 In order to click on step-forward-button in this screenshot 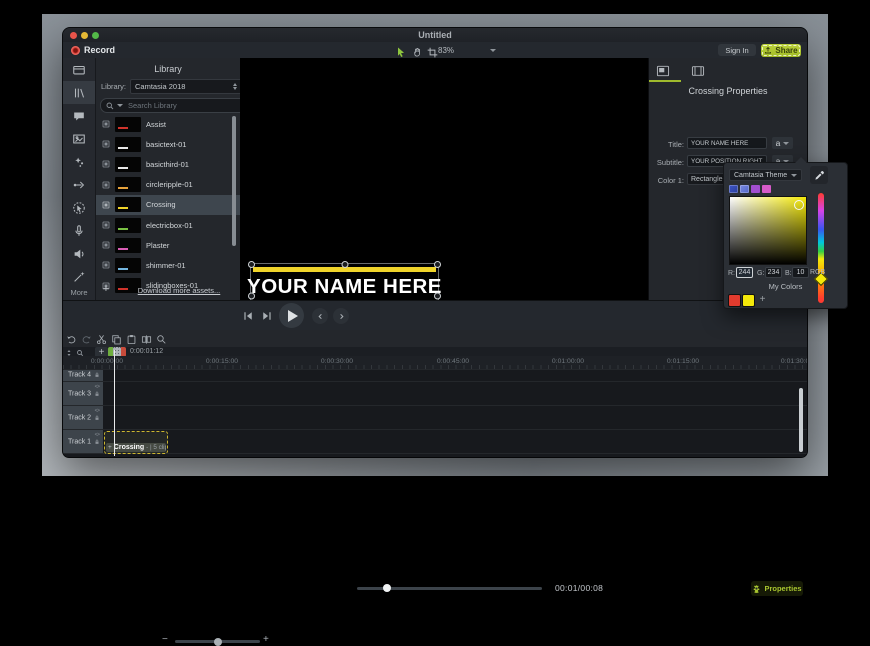, I will do `click(267, 316)`.